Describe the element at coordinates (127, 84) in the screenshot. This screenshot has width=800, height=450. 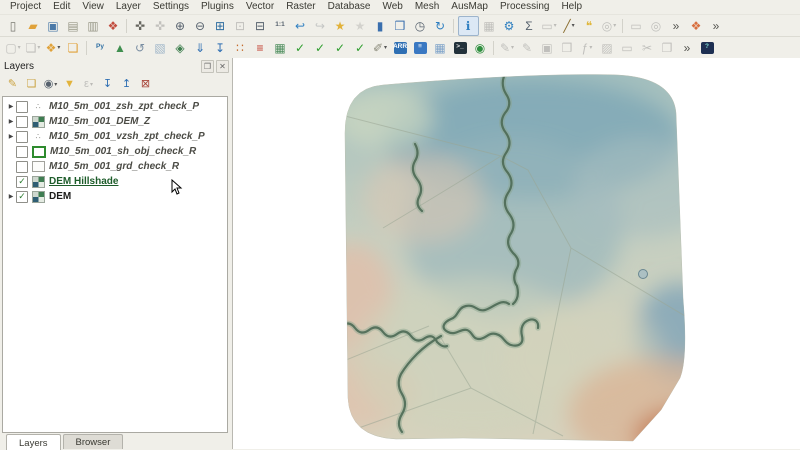
I see `collapse-all-icon: ↥` at that location.